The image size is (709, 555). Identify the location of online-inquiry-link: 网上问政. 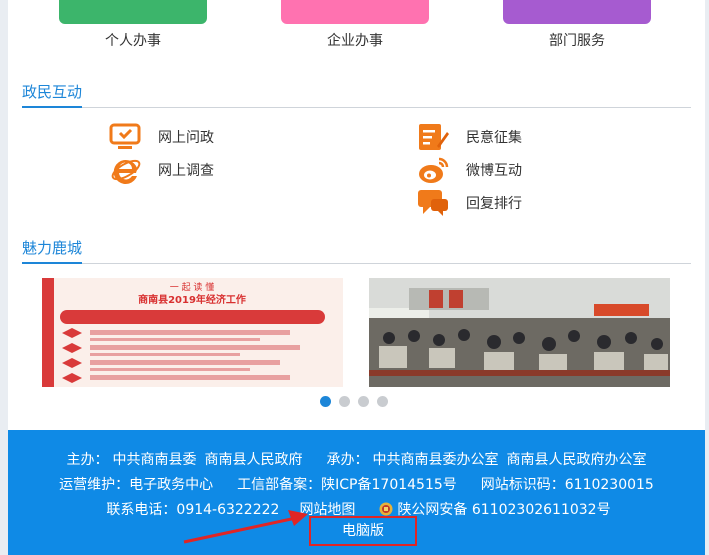
(161, 137).